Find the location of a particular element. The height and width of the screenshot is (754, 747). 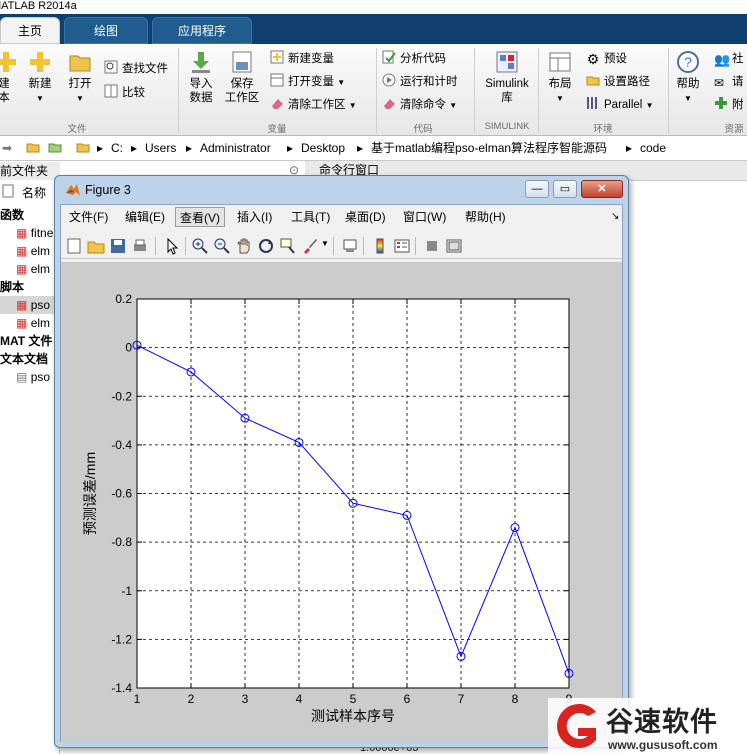

watermark-brand: 谷速软件 is located at coordinates (662, 722).